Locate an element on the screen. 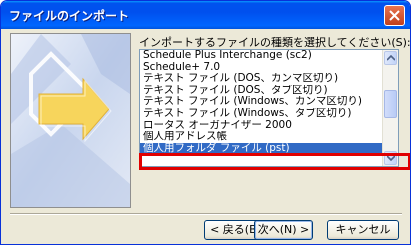  list-item: テキスト ファイル (DOS、タブ区切り) is located at coordinates (261, 91).